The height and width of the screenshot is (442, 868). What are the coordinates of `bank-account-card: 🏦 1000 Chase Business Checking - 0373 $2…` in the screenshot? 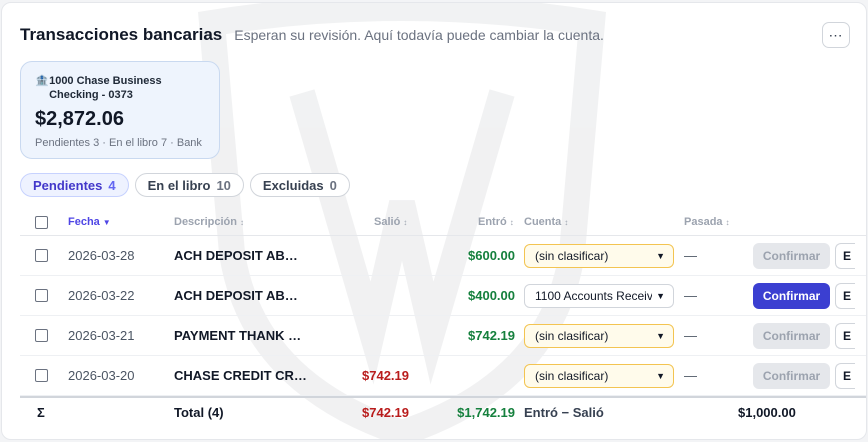 It's located at (120, 110).